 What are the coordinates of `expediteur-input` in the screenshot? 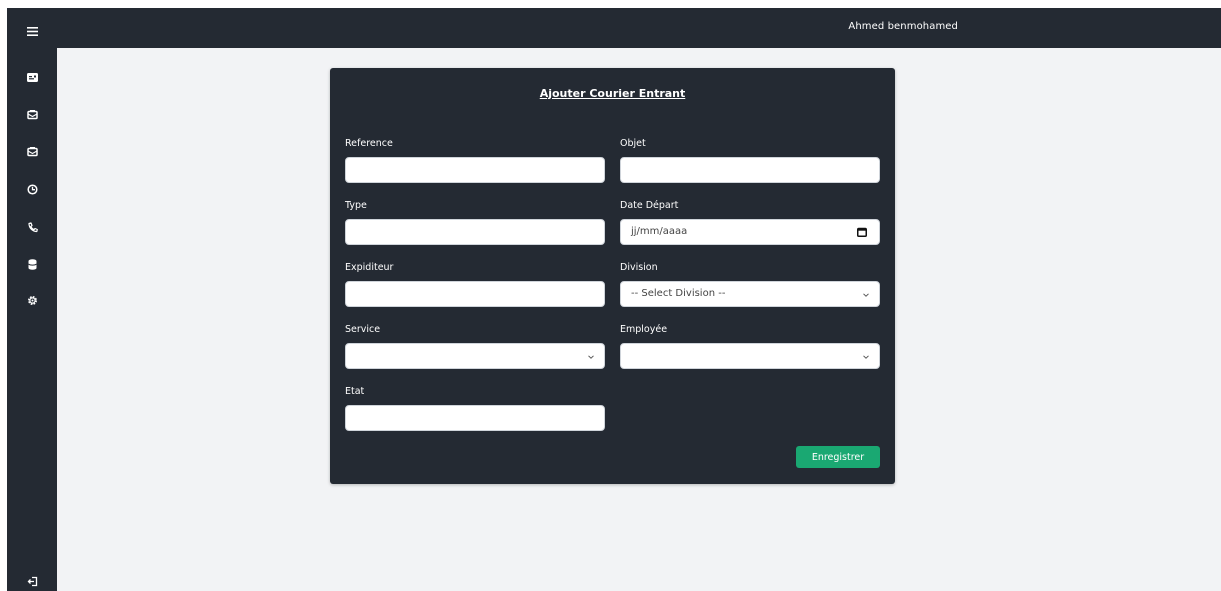 It's located at (475, 294).